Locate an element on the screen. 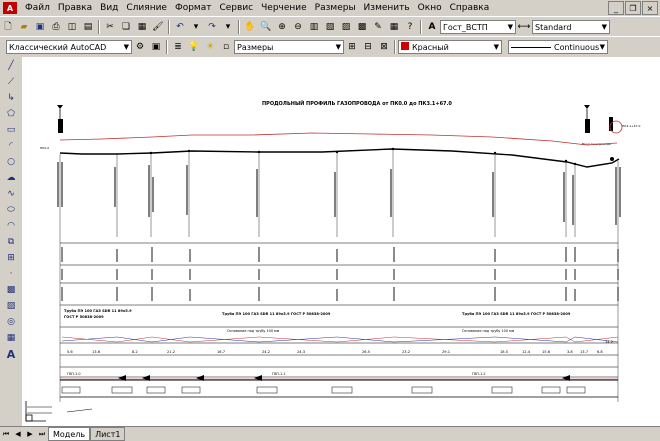 This screenshot has width=660, height=441. text-style-dropdown: Гост_ВСТП ▼ is located at coordinates (478, 27).